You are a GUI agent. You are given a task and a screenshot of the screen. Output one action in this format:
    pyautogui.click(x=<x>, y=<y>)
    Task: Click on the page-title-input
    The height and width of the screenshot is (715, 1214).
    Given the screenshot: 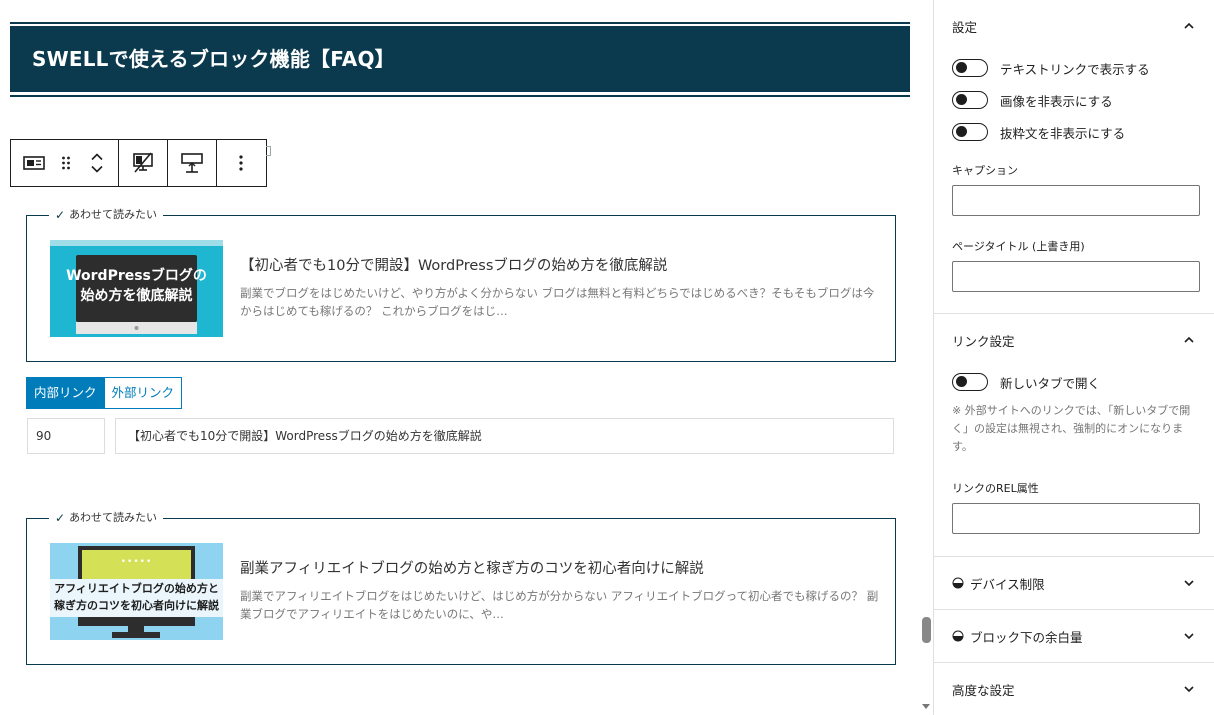 What is the action you would take?
    pyautogui.click(x=1076, y=276)
    